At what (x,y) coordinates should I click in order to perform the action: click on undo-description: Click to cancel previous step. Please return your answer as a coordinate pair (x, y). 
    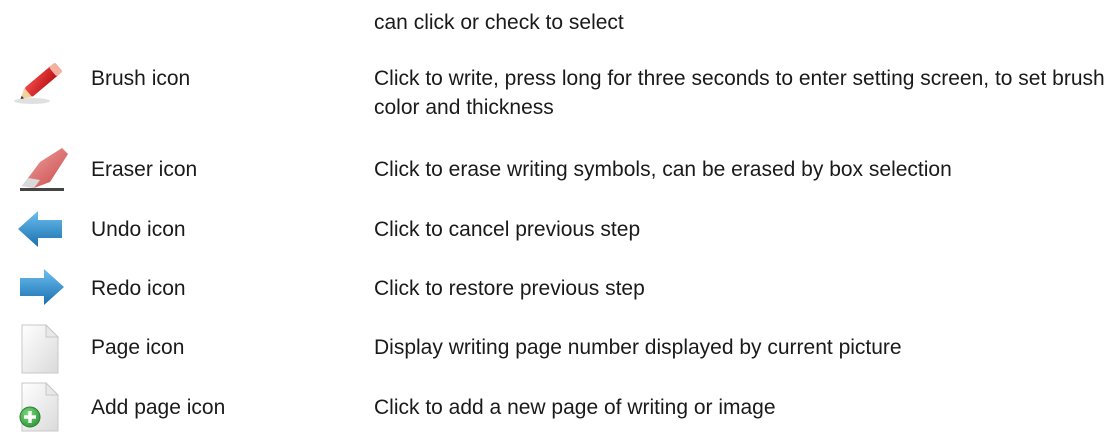
    Looking at the image, I should click on (507, 229).